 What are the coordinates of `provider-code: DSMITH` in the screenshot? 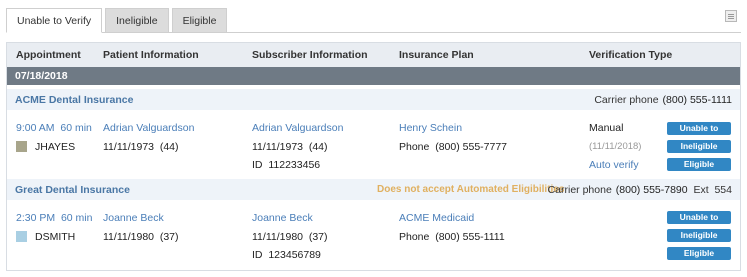 It's located at (55, 237).